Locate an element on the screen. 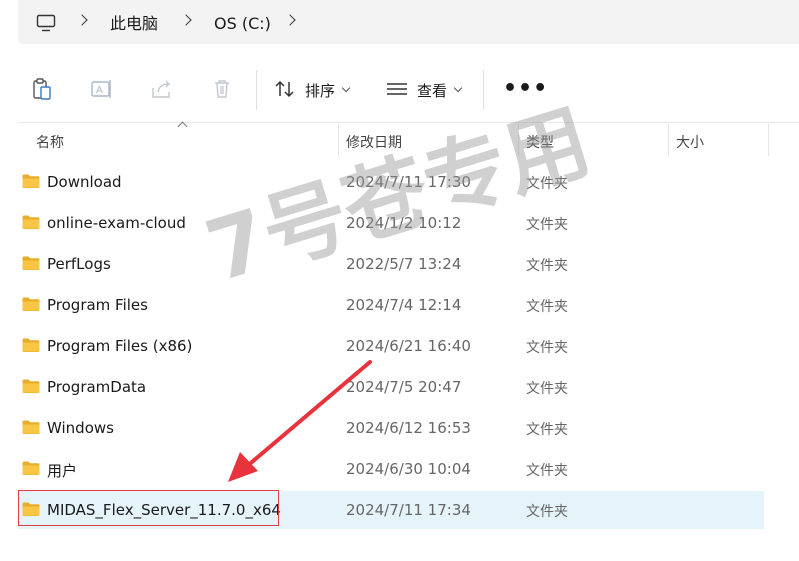 This screenshot has height=561, width=799. sort-button: 排序 is located at coordinates (320, 90).